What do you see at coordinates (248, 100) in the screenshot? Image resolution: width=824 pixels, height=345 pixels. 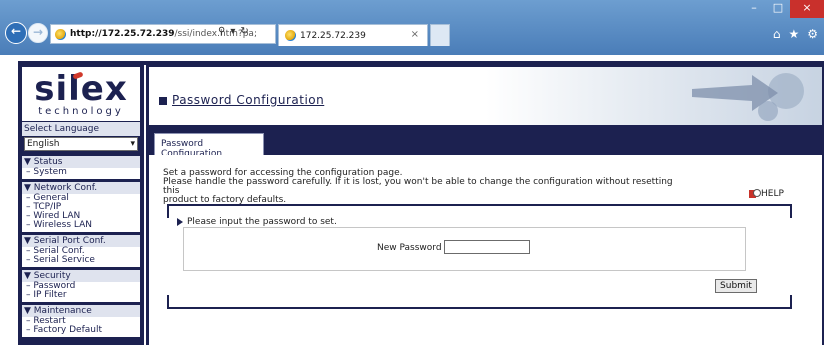 I see `page-title-text: Password Configuration` at bounding box center [248, 100].